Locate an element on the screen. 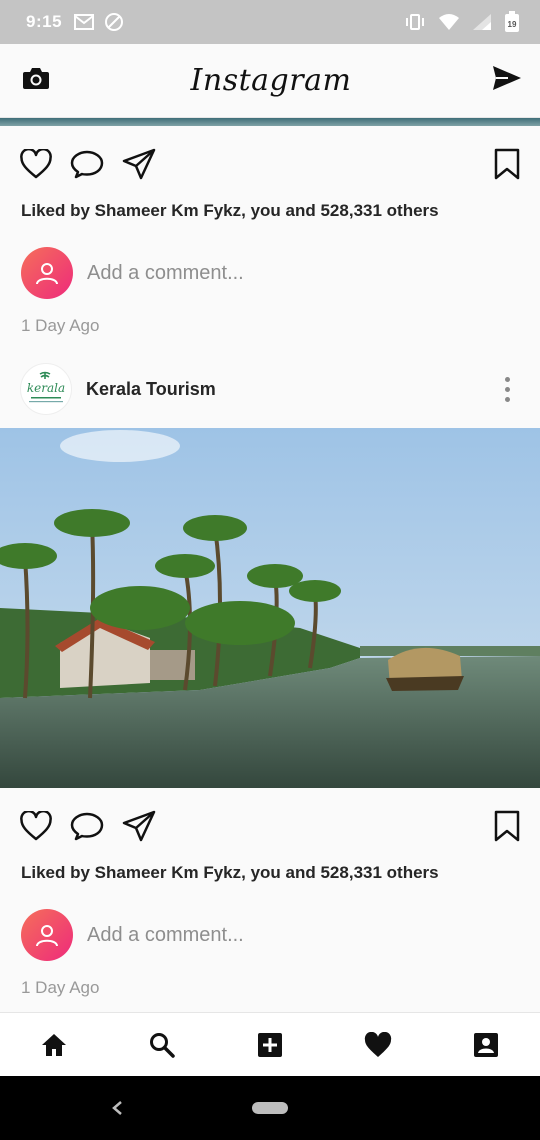 This screenshot has width=540, height=1140. more-options-button is located at coordinates (507, 389).